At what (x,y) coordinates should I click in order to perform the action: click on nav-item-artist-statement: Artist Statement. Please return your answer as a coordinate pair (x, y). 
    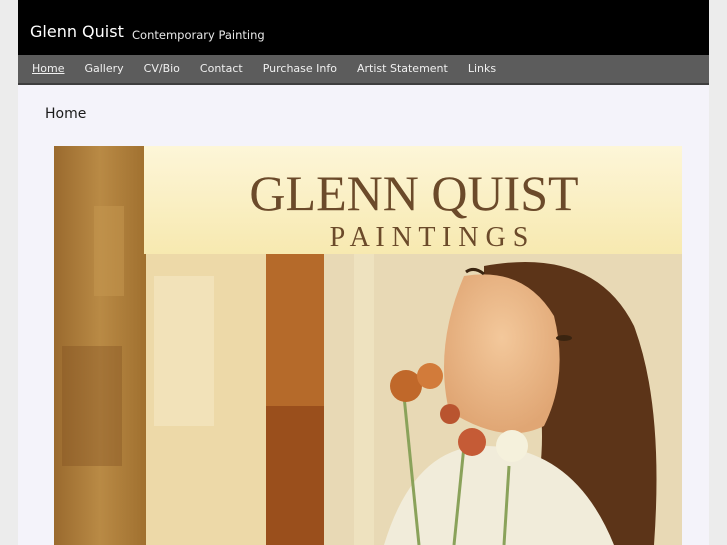
    Looking at the image, I should click on (402, 69).